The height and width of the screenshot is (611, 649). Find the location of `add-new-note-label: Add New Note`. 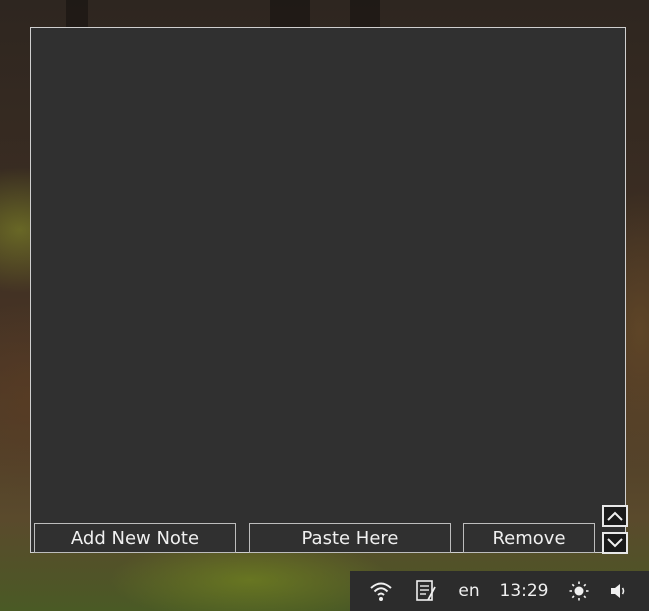

add-new-note-label: Add New Note is located at coordinates (135, 538).